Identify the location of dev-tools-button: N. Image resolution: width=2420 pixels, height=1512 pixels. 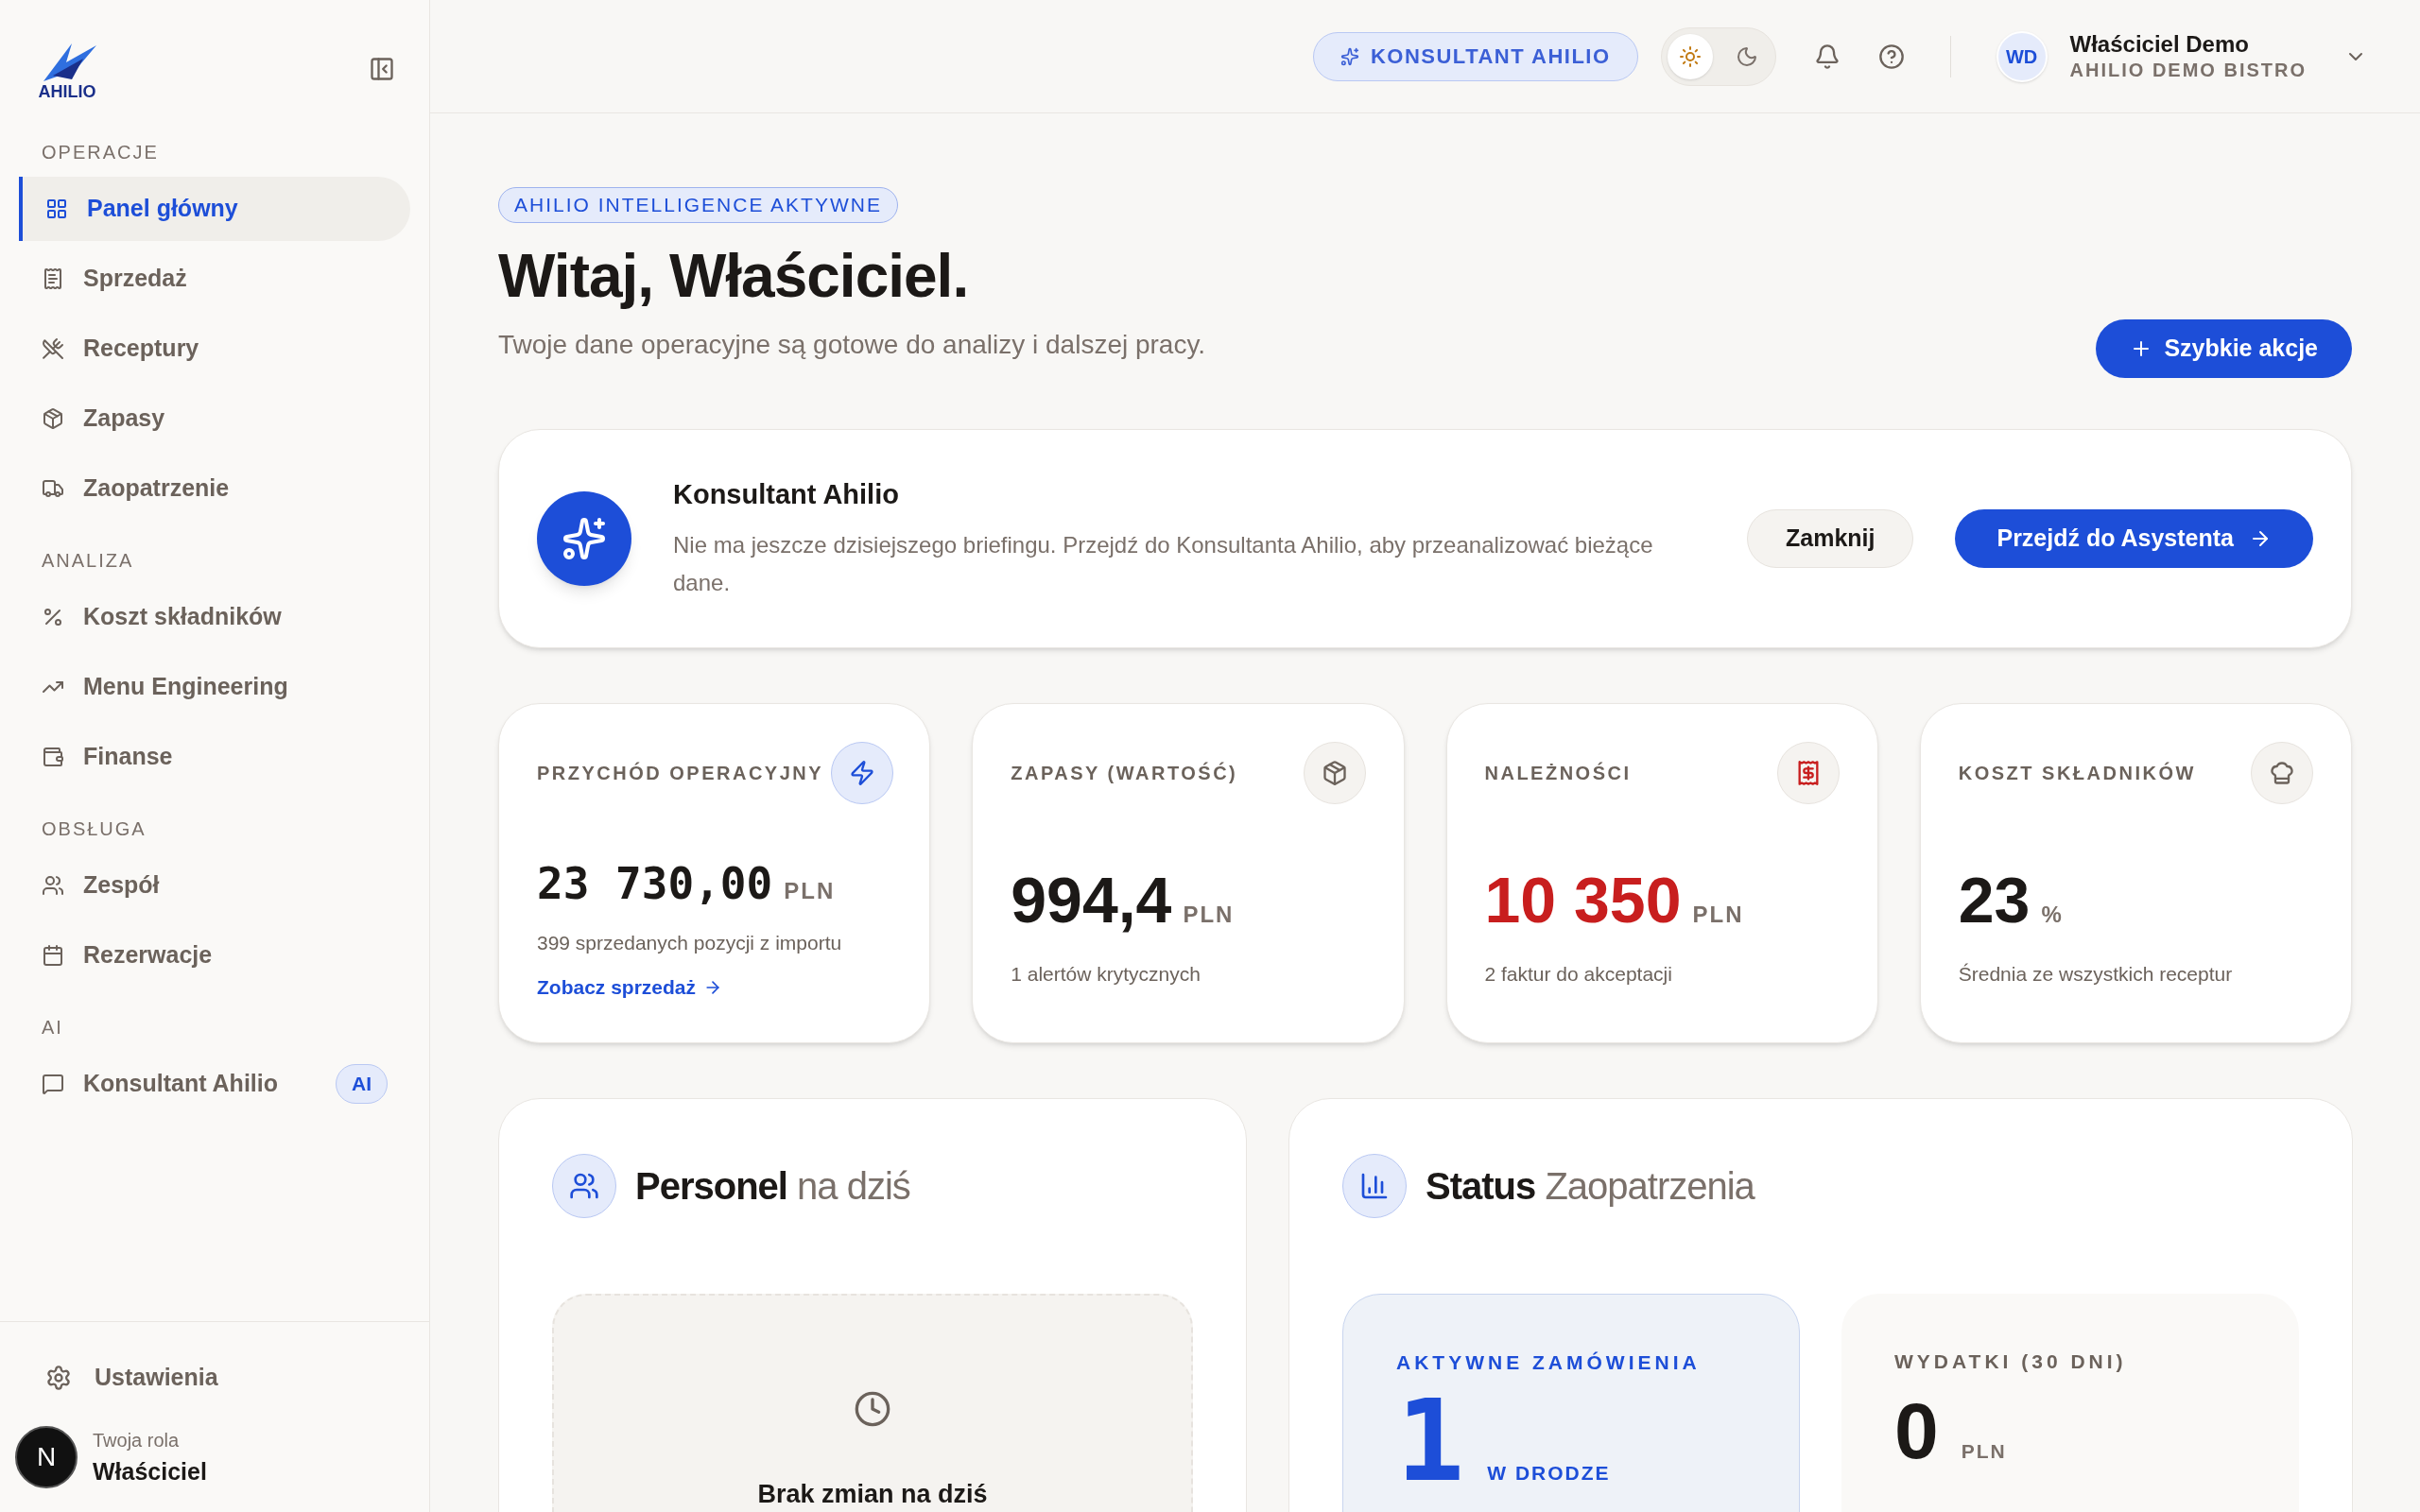
(46, 1457).